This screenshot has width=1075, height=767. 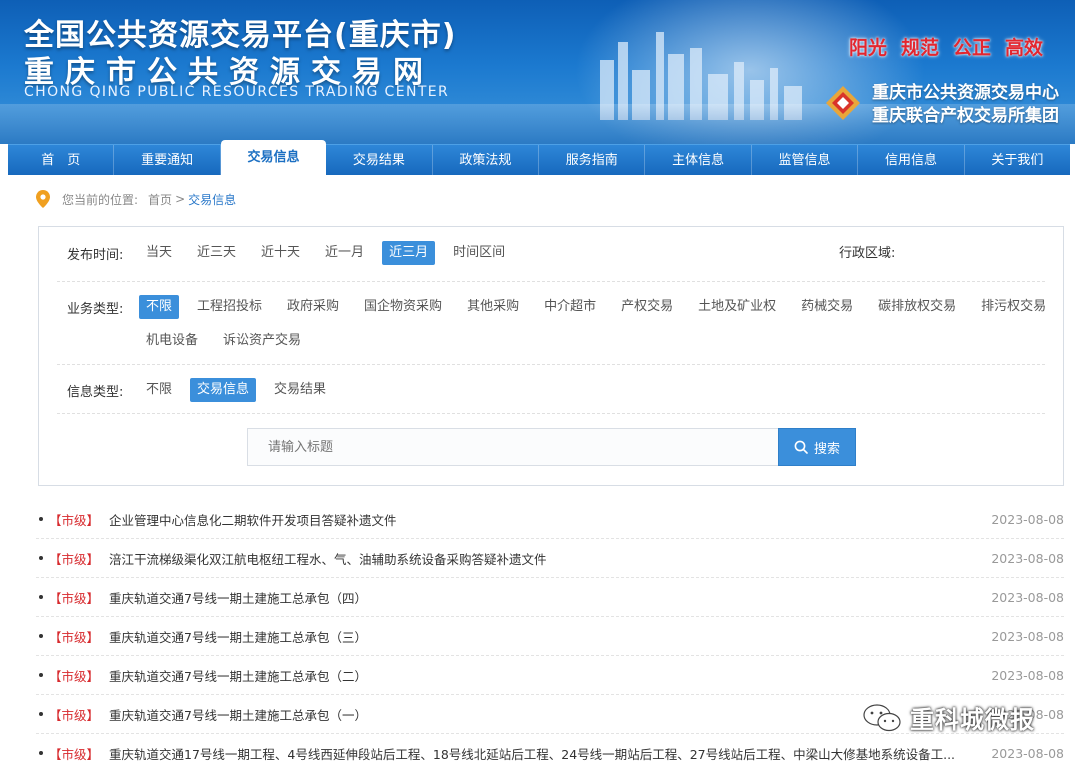 I want to click on info-option-trade-info: 交易信息, so click(x=223, y=390).